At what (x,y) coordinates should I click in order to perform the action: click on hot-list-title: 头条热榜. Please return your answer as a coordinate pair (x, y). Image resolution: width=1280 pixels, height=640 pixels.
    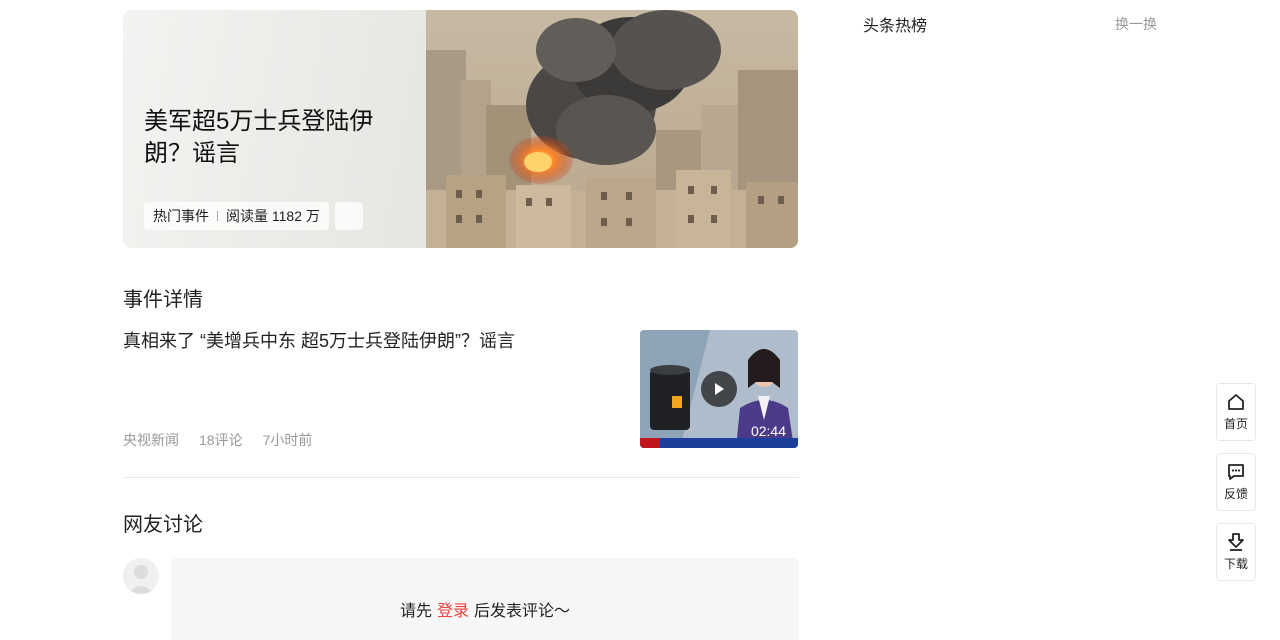
    Looking at the image, I should click on (895, 26).